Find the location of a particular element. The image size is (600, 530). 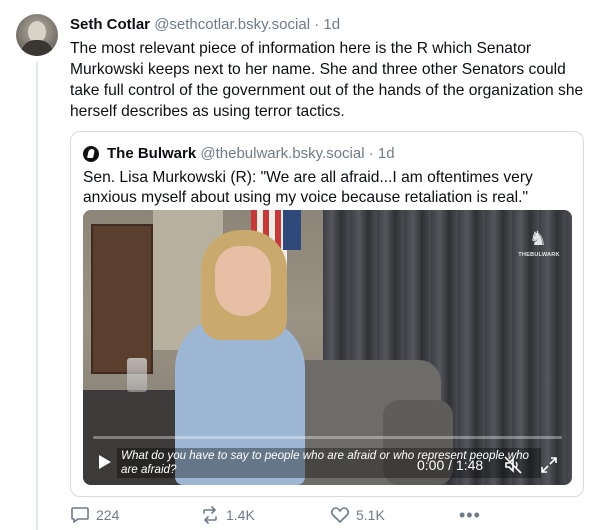

video-wood-panel is located at coordinates (122, 299).